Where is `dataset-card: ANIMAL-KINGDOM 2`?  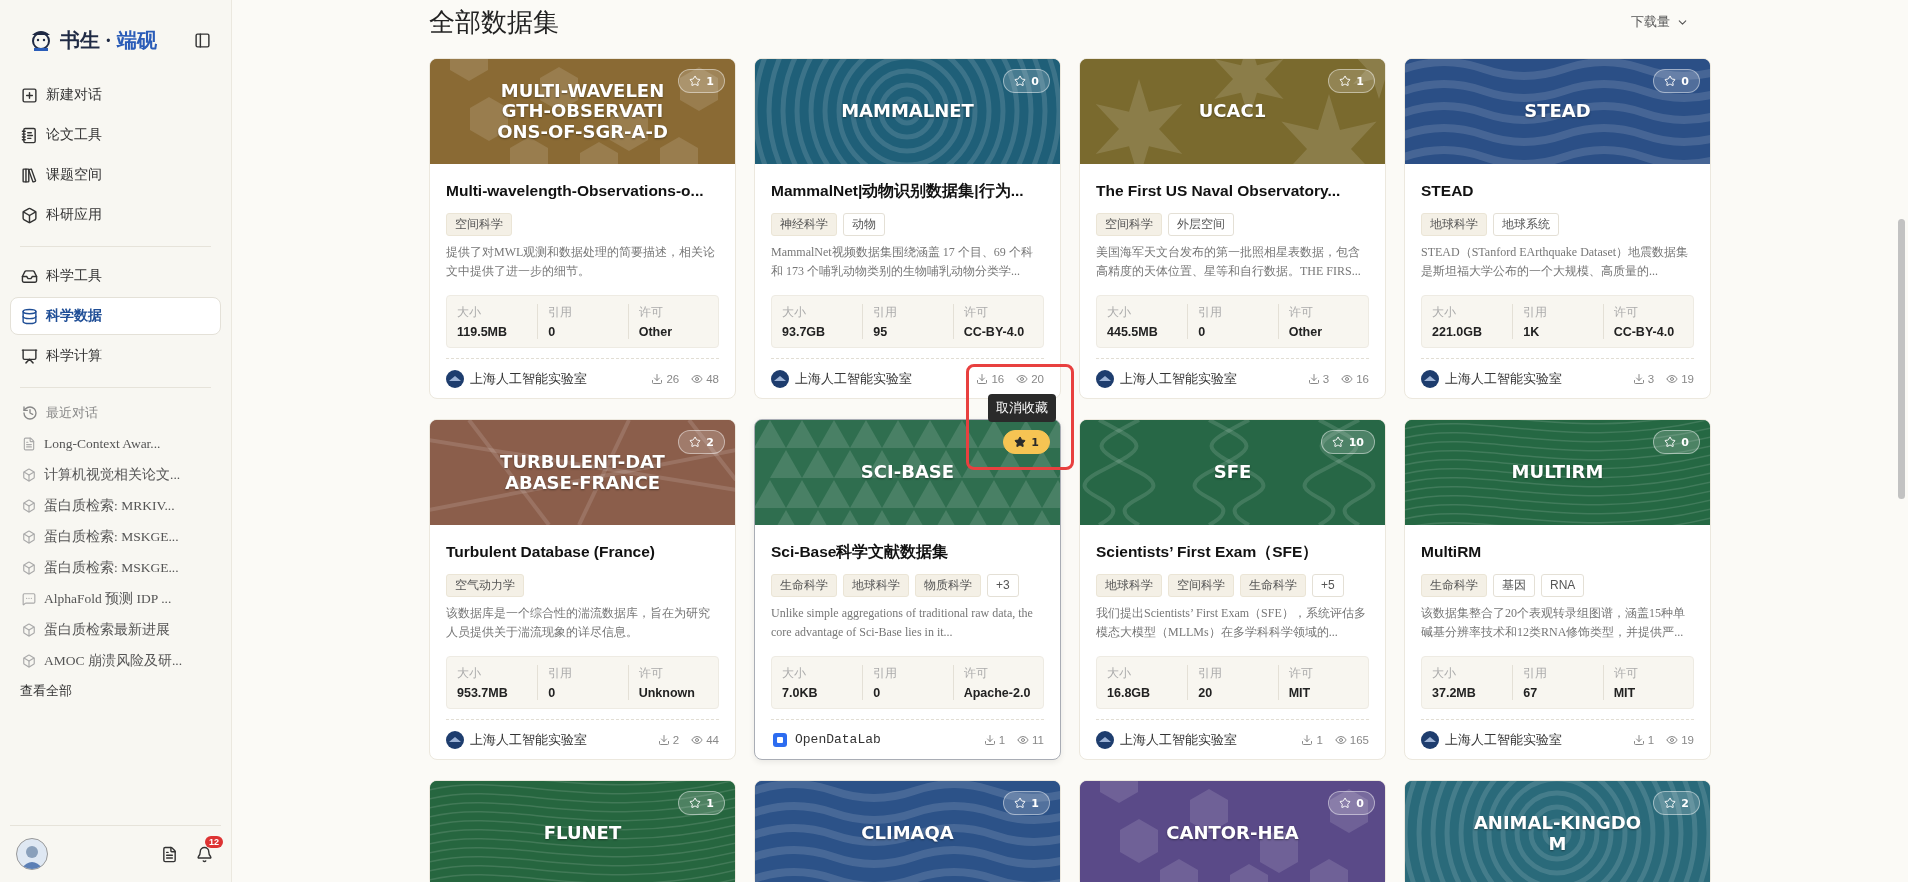
dataset-card: ANIMAL-KINGDOM 2 is located at coordinates (1557, 831).